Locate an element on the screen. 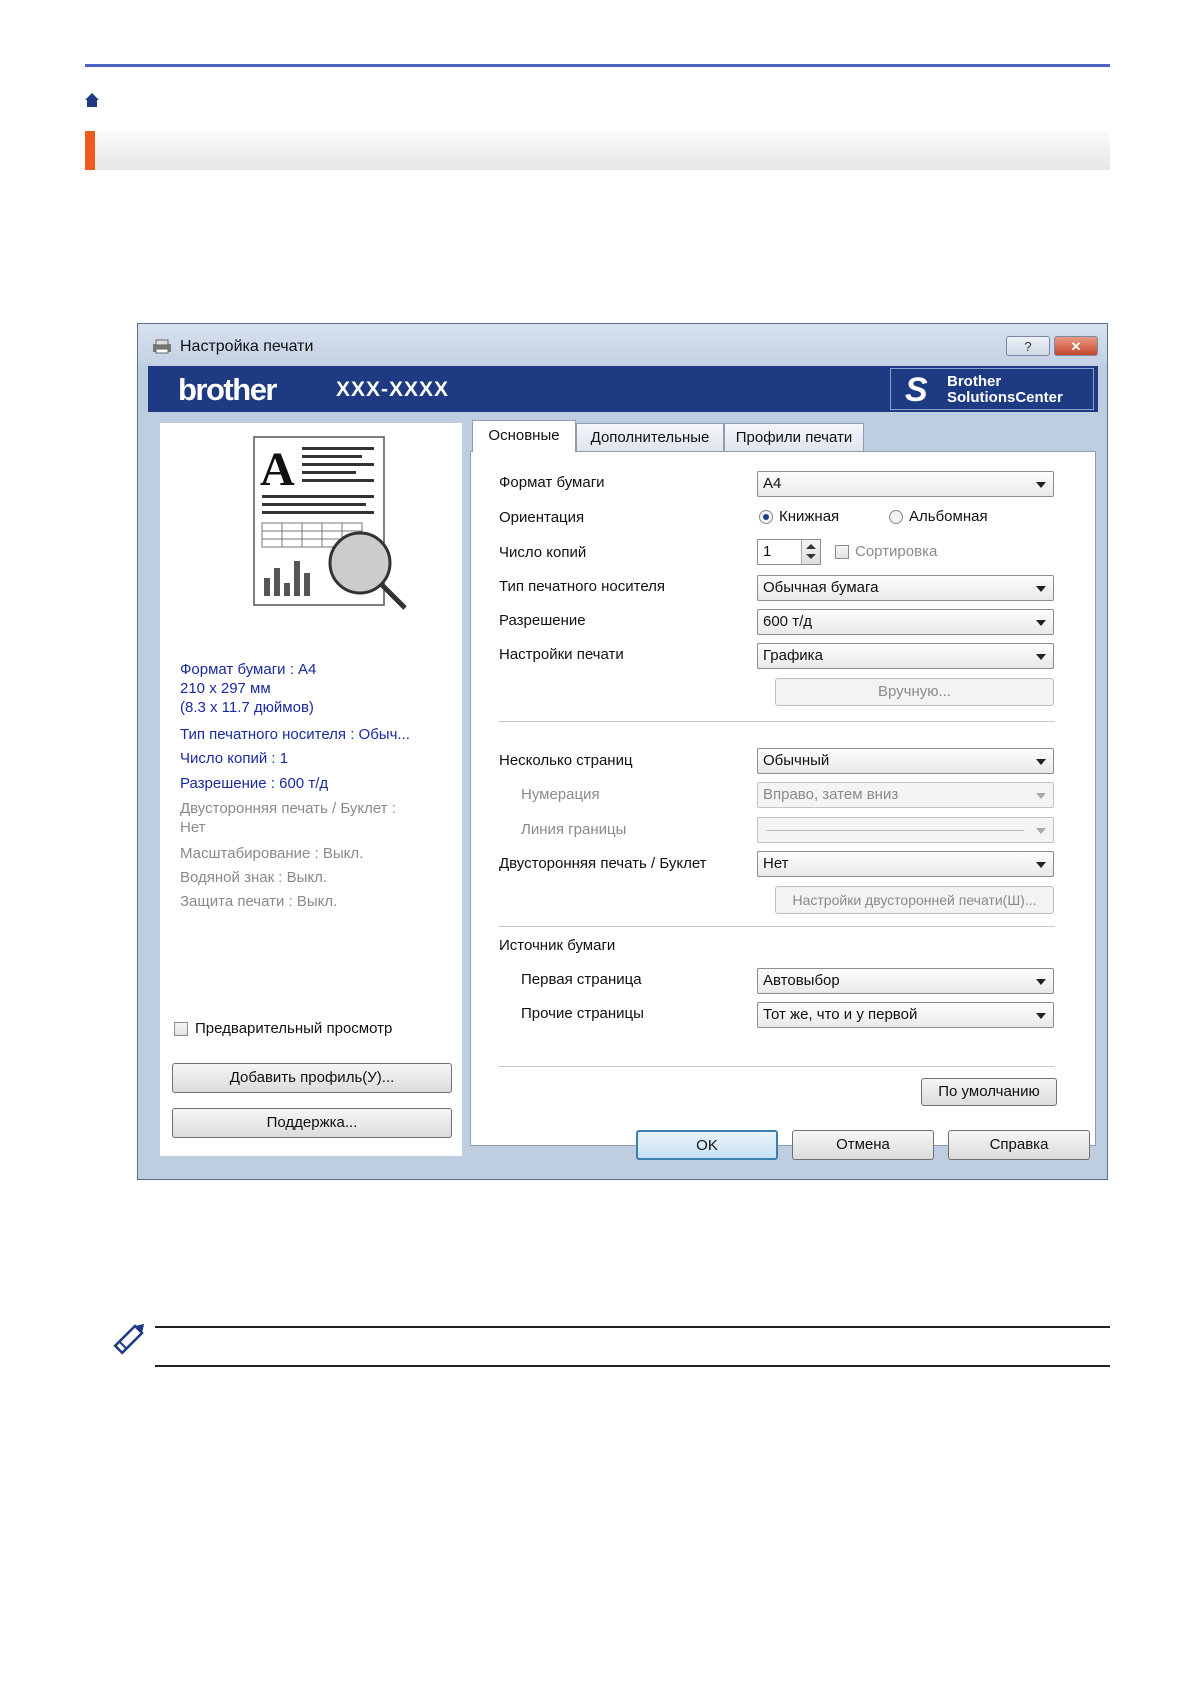 Image resolution: width=1191 pixels, height=1684 pixels. border-line-label: Линия границы is located at coordinates (574, 829).